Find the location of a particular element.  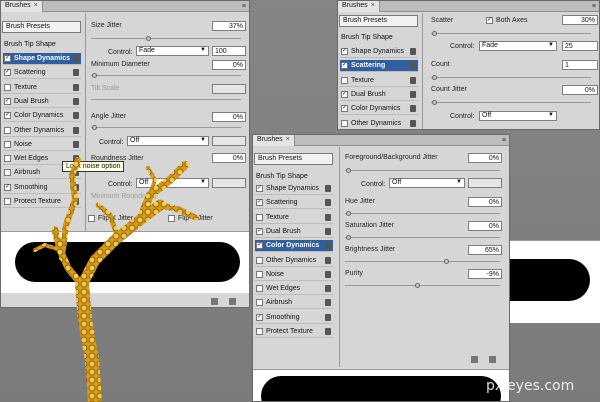

brush-setting-item: Wet Edges is located at coordinates (294, 289).